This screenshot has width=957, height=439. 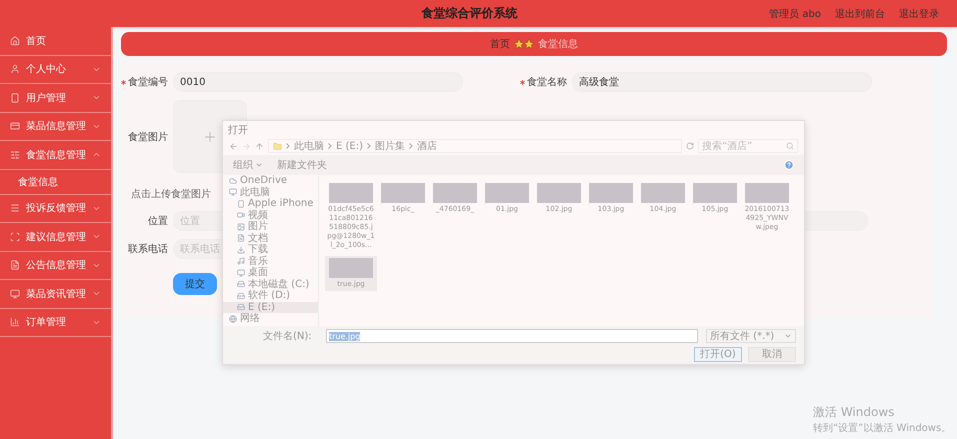 What do you see at coordinates (55, 266) in the screenshot?
I see `sidebar-item: 公告信息管理` at bounding box center [55, 266].